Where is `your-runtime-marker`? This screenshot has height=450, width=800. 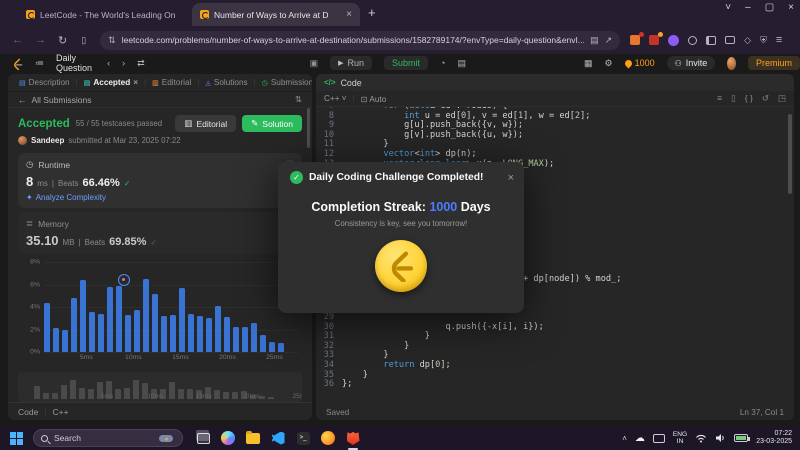 your-runtime-marker is located at coordinates (123, 279).